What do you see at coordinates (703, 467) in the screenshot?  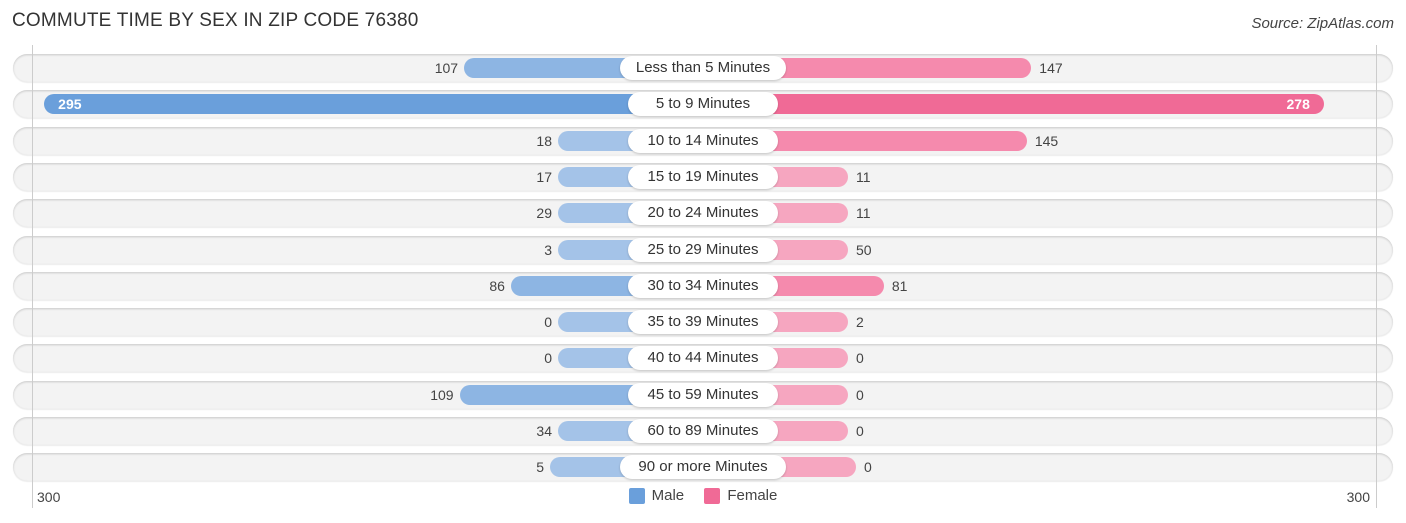 I see `category-label: 90 or more Minutes` at bounding box center [703, 467].